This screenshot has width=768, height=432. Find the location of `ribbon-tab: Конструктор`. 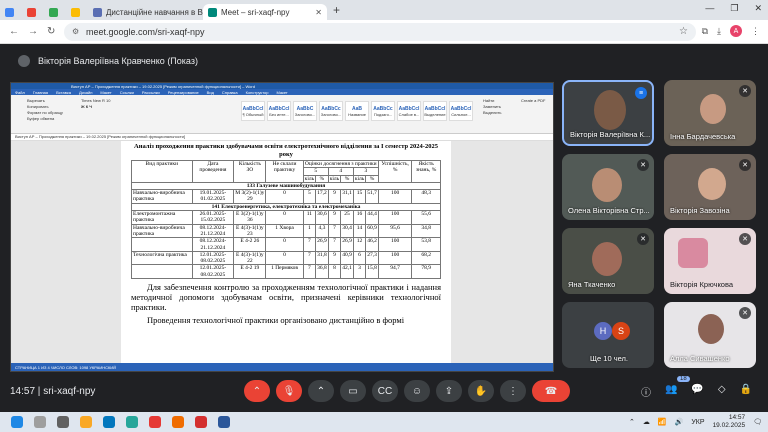

ribbon-tab: Конструктор is located at coordinates (257, 92).